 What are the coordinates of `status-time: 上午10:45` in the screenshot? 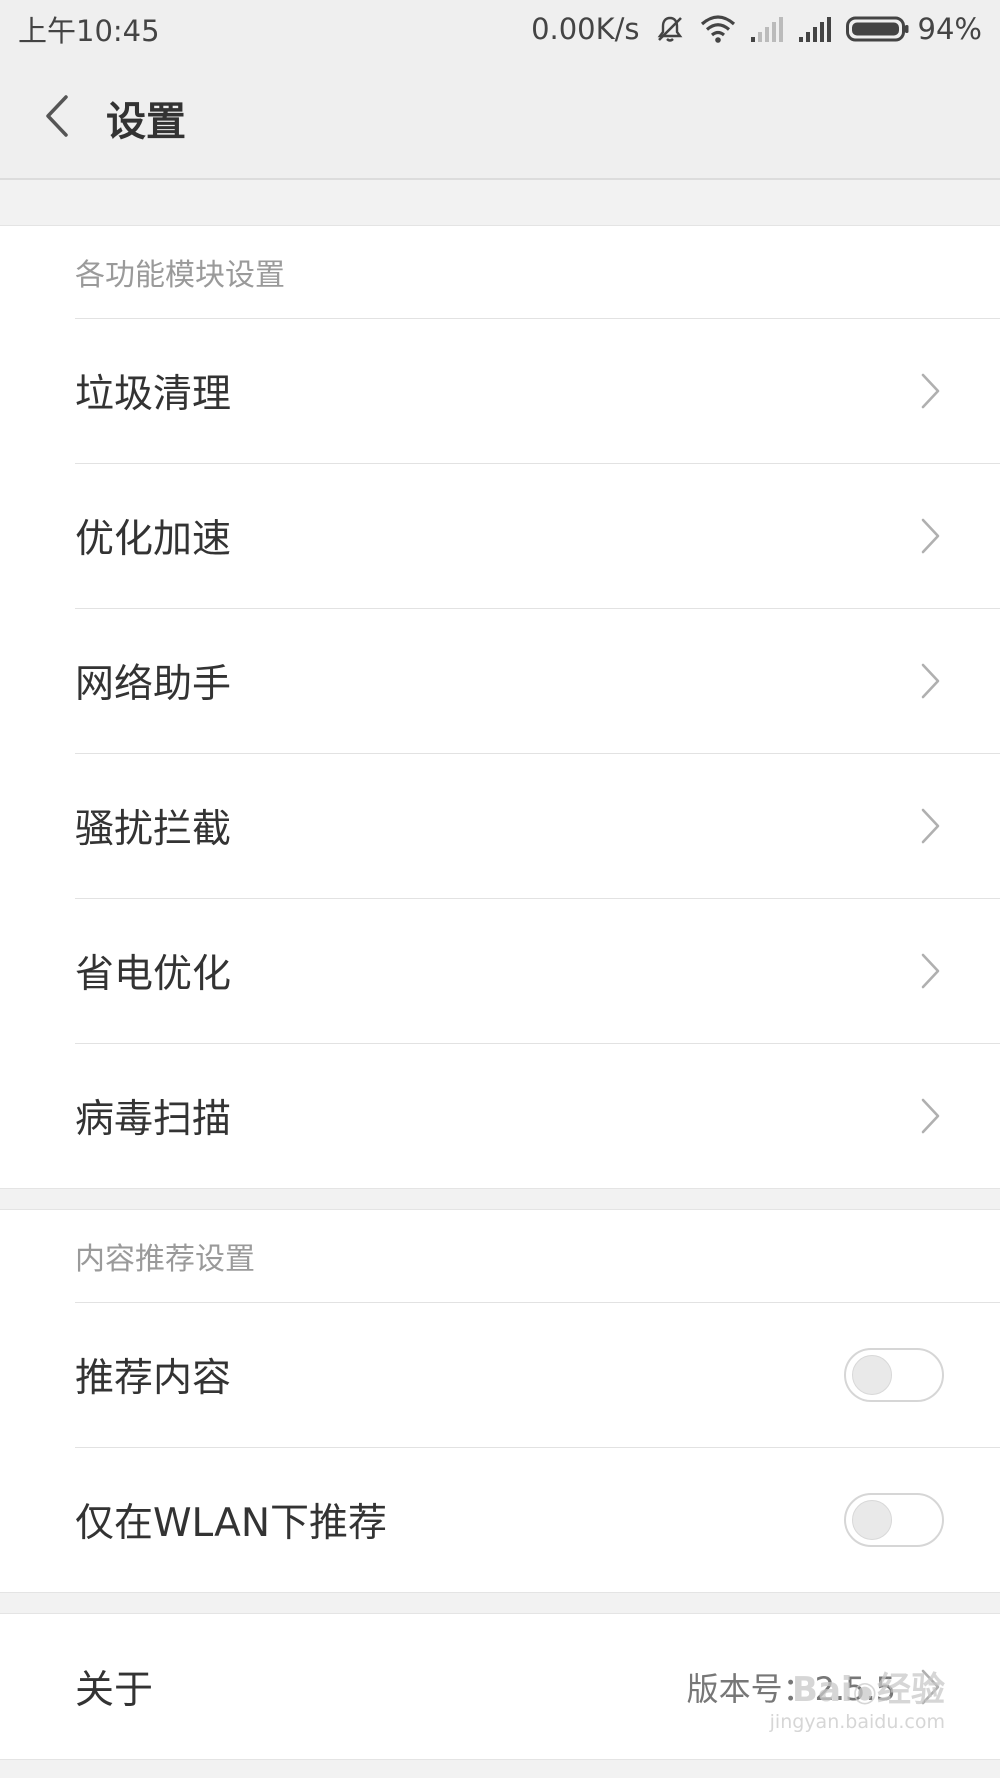 It's located at (89, 31).